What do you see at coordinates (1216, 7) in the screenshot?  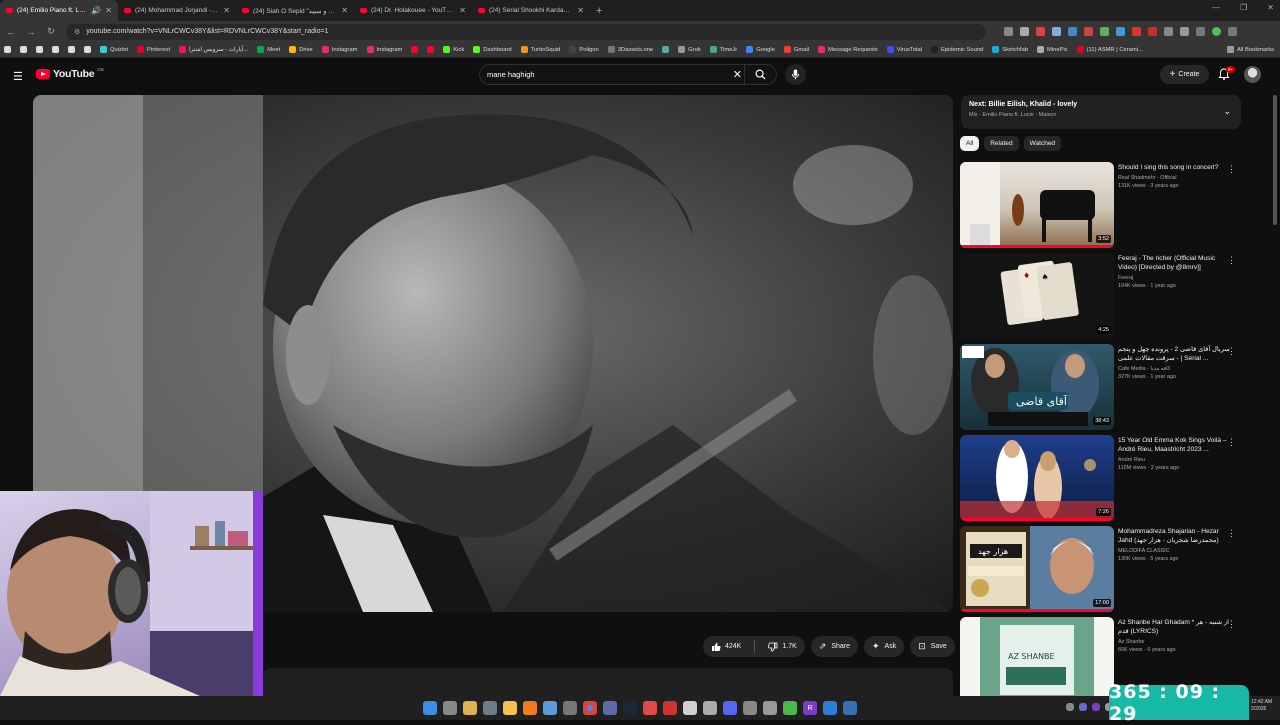 I see `minimize-icon: —` at bounding box center [1216, 7].